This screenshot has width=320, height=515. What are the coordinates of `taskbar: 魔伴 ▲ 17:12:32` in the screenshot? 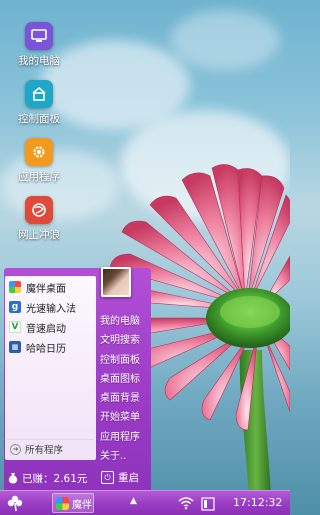 It's located at (145, 502).